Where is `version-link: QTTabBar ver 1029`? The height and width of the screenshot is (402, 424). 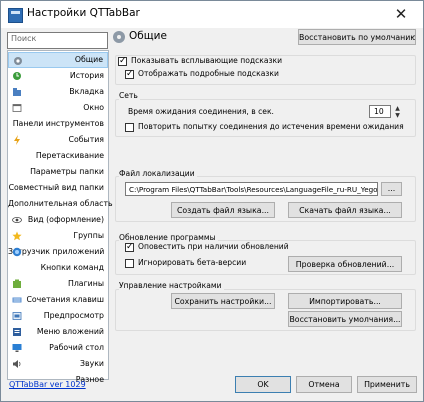
version-link: QTTabBar ver 1029 is located at coordinates (47, 384).